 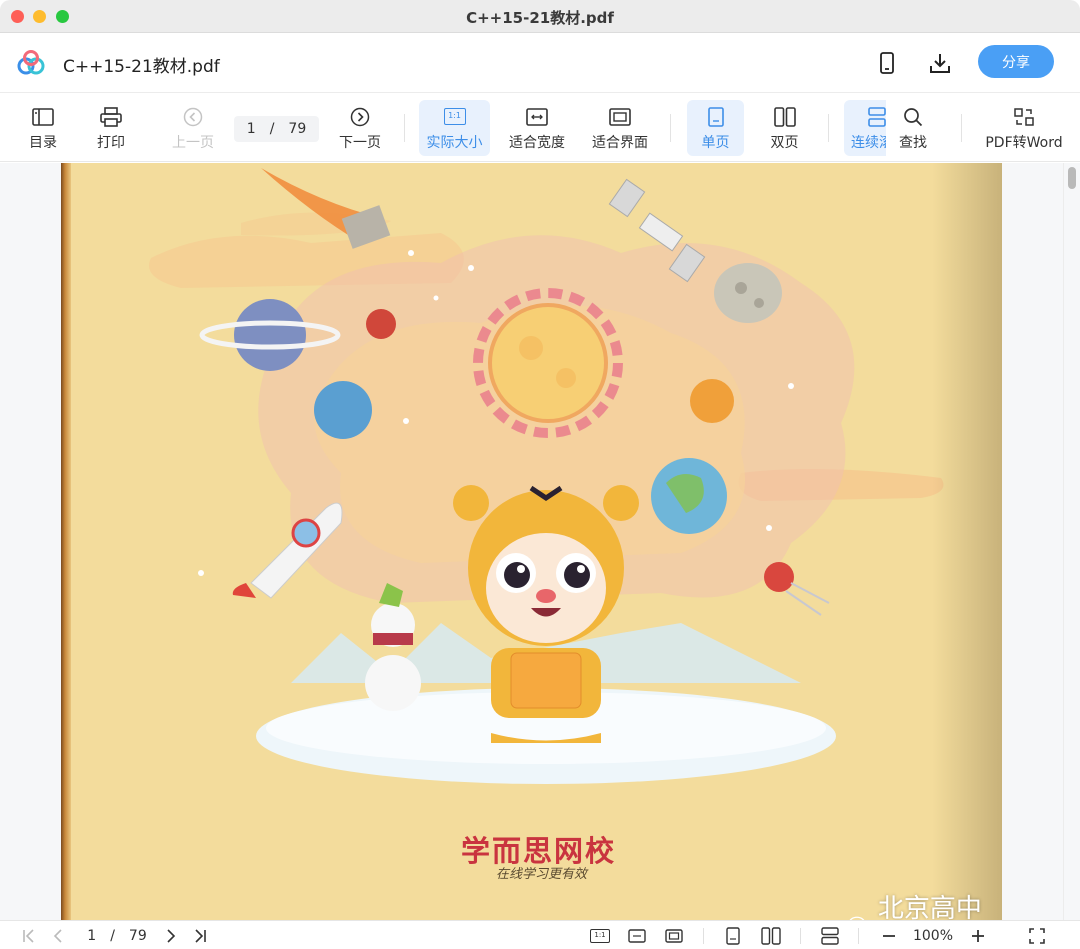 What do you see at coordinates (92, 936) in the screenshot?
I see `bottom-current-page: 1` at bounding box center [92, 936].